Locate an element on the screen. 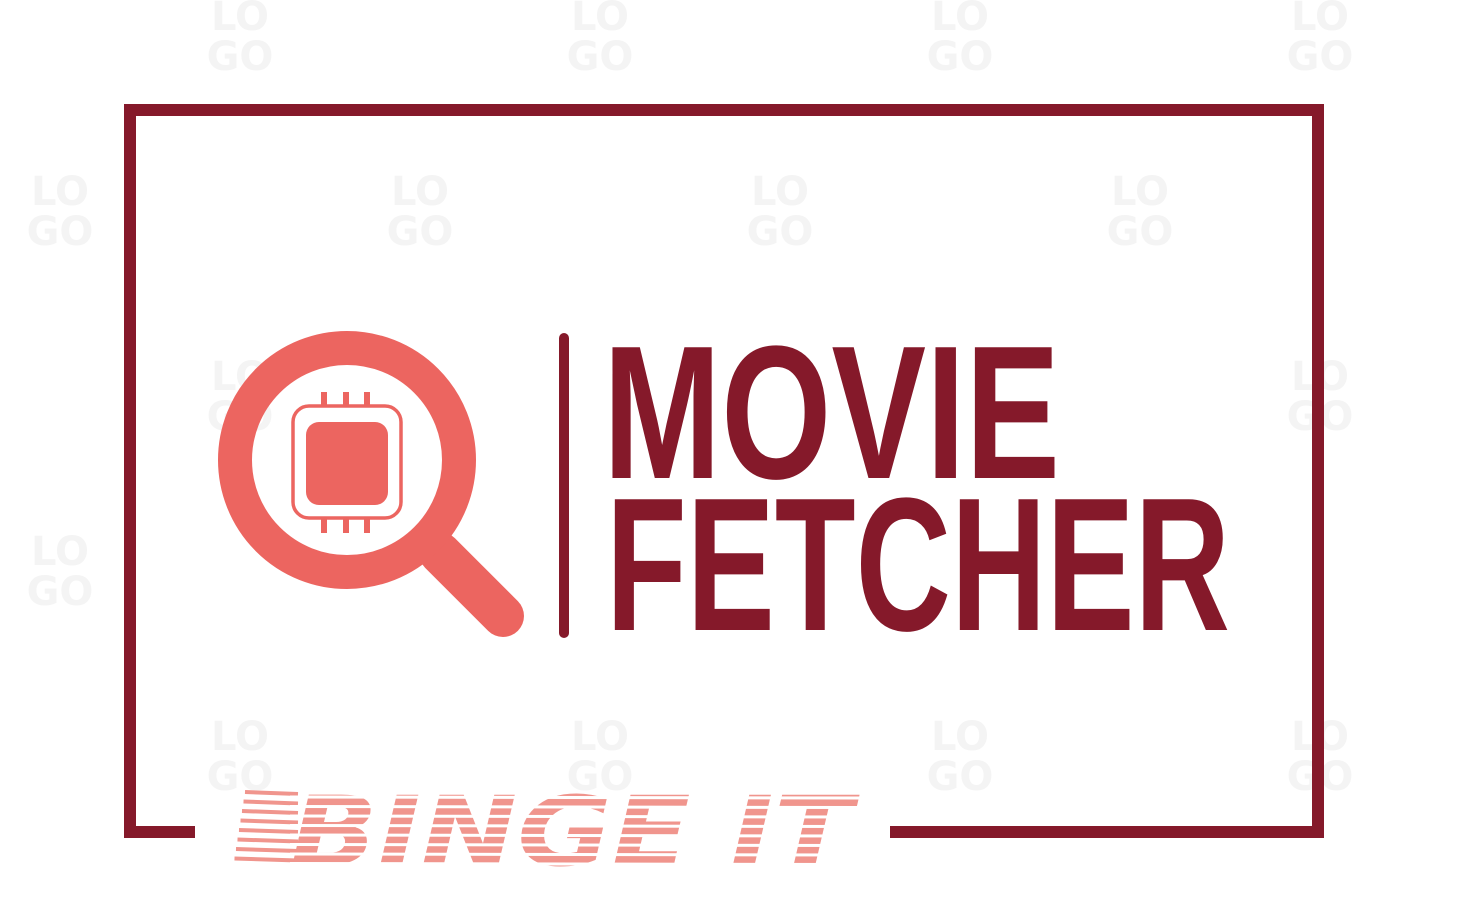  chip-icon is located at coordinates (347, 462).